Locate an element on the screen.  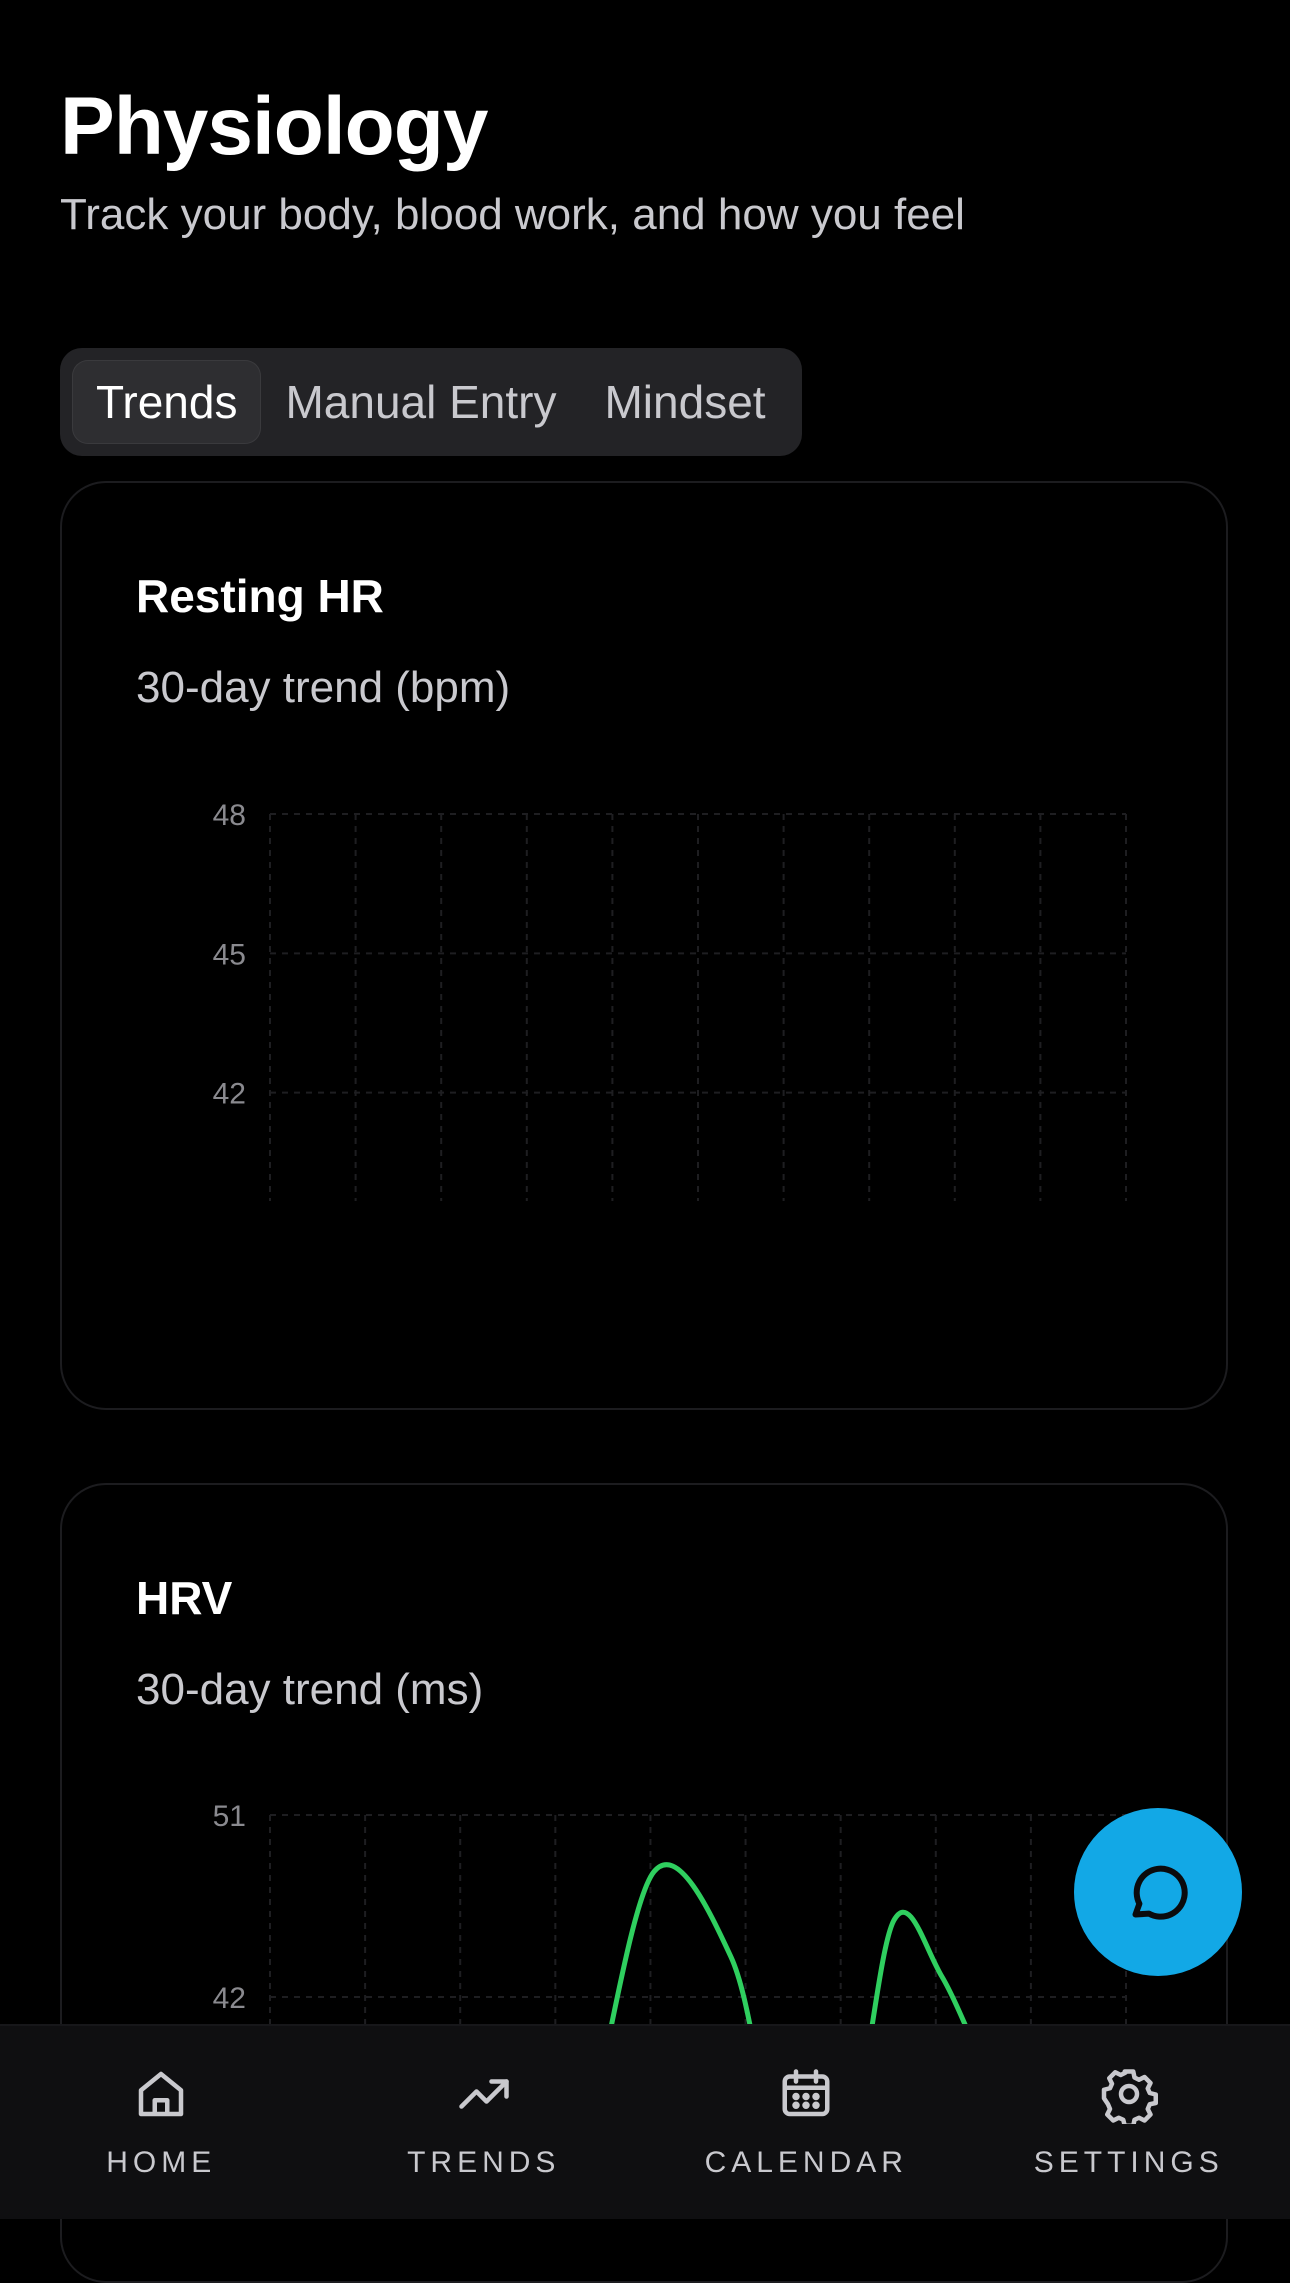
segmented-control: Trends Manual Entry Mindset is located at coordinates (431, 402).